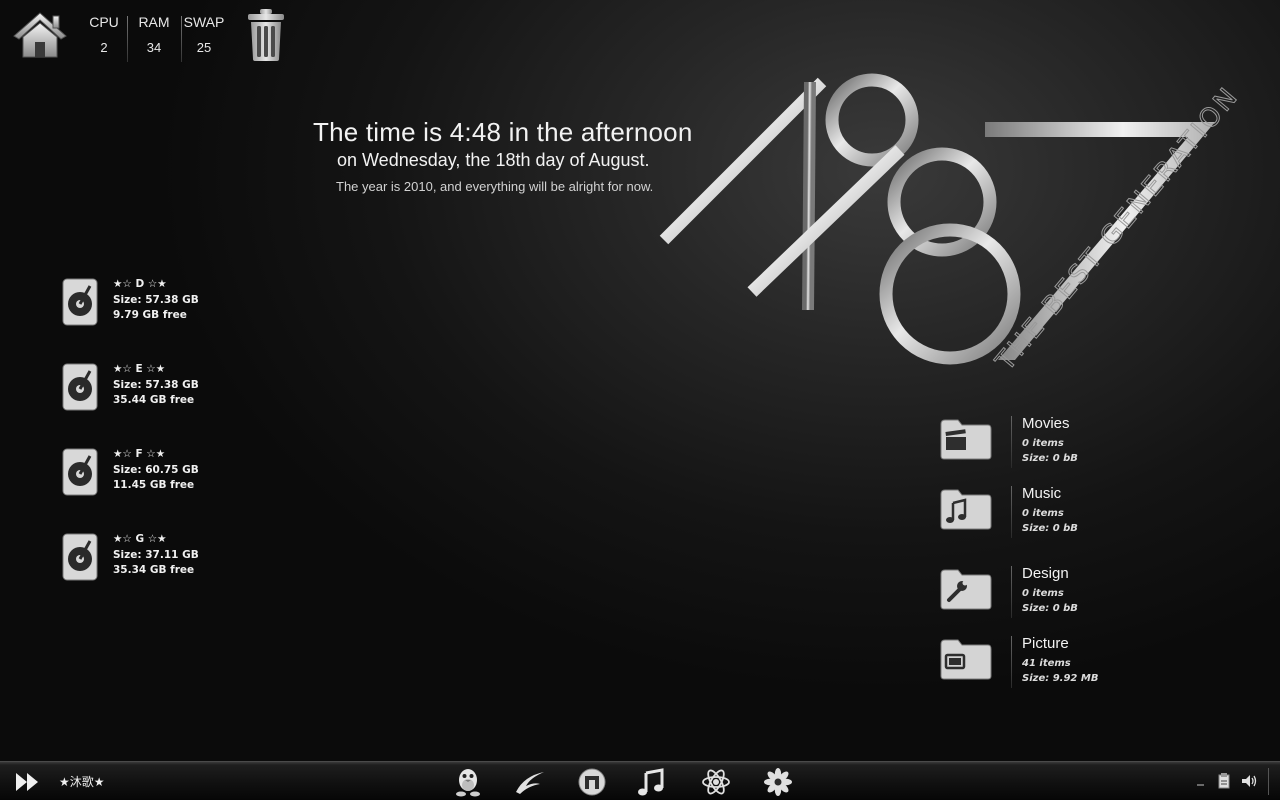 The height and width of the screenshot is (800, 1280). Describe the element at coordinates (966, 509) in the screenshot. I see `music-note-icon` at that location.